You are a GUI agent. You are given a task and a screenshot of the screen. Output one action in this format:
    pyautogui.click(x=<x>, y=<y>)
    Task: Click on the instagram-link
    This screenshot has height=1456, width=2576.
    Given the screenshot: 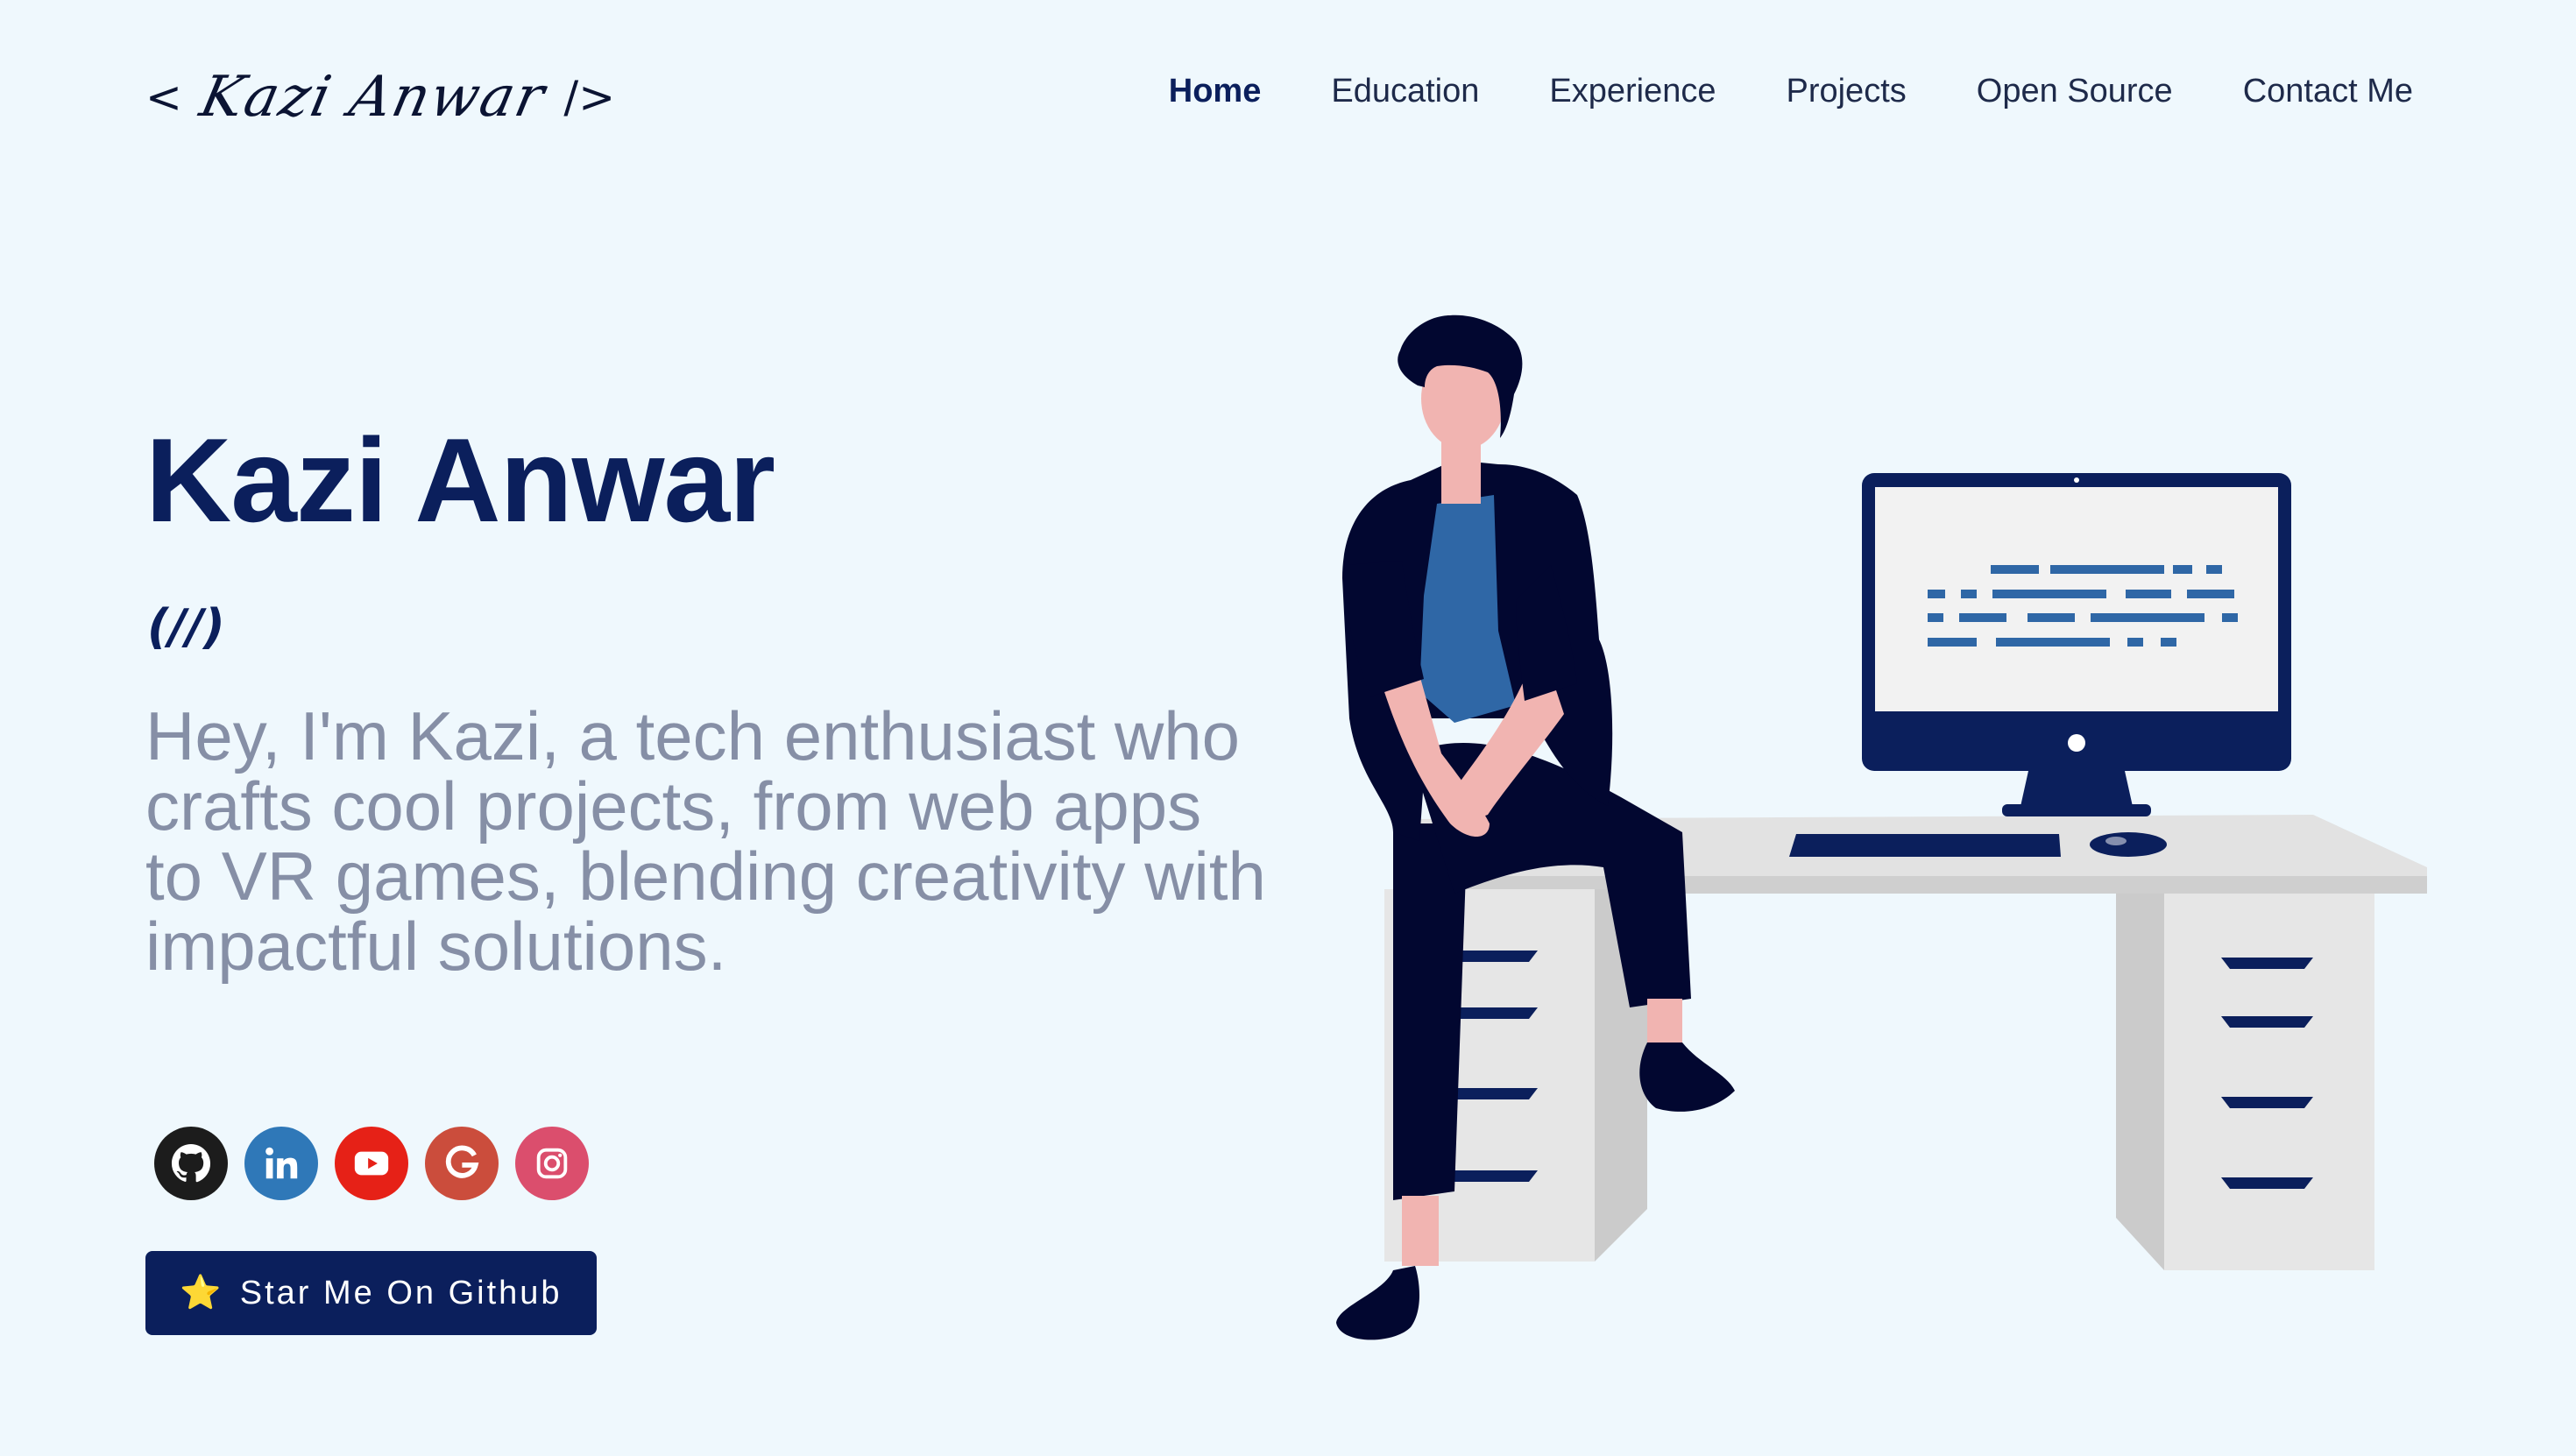 What is the action you would take?
    pyautogui.click(x=552, y=1163)
    